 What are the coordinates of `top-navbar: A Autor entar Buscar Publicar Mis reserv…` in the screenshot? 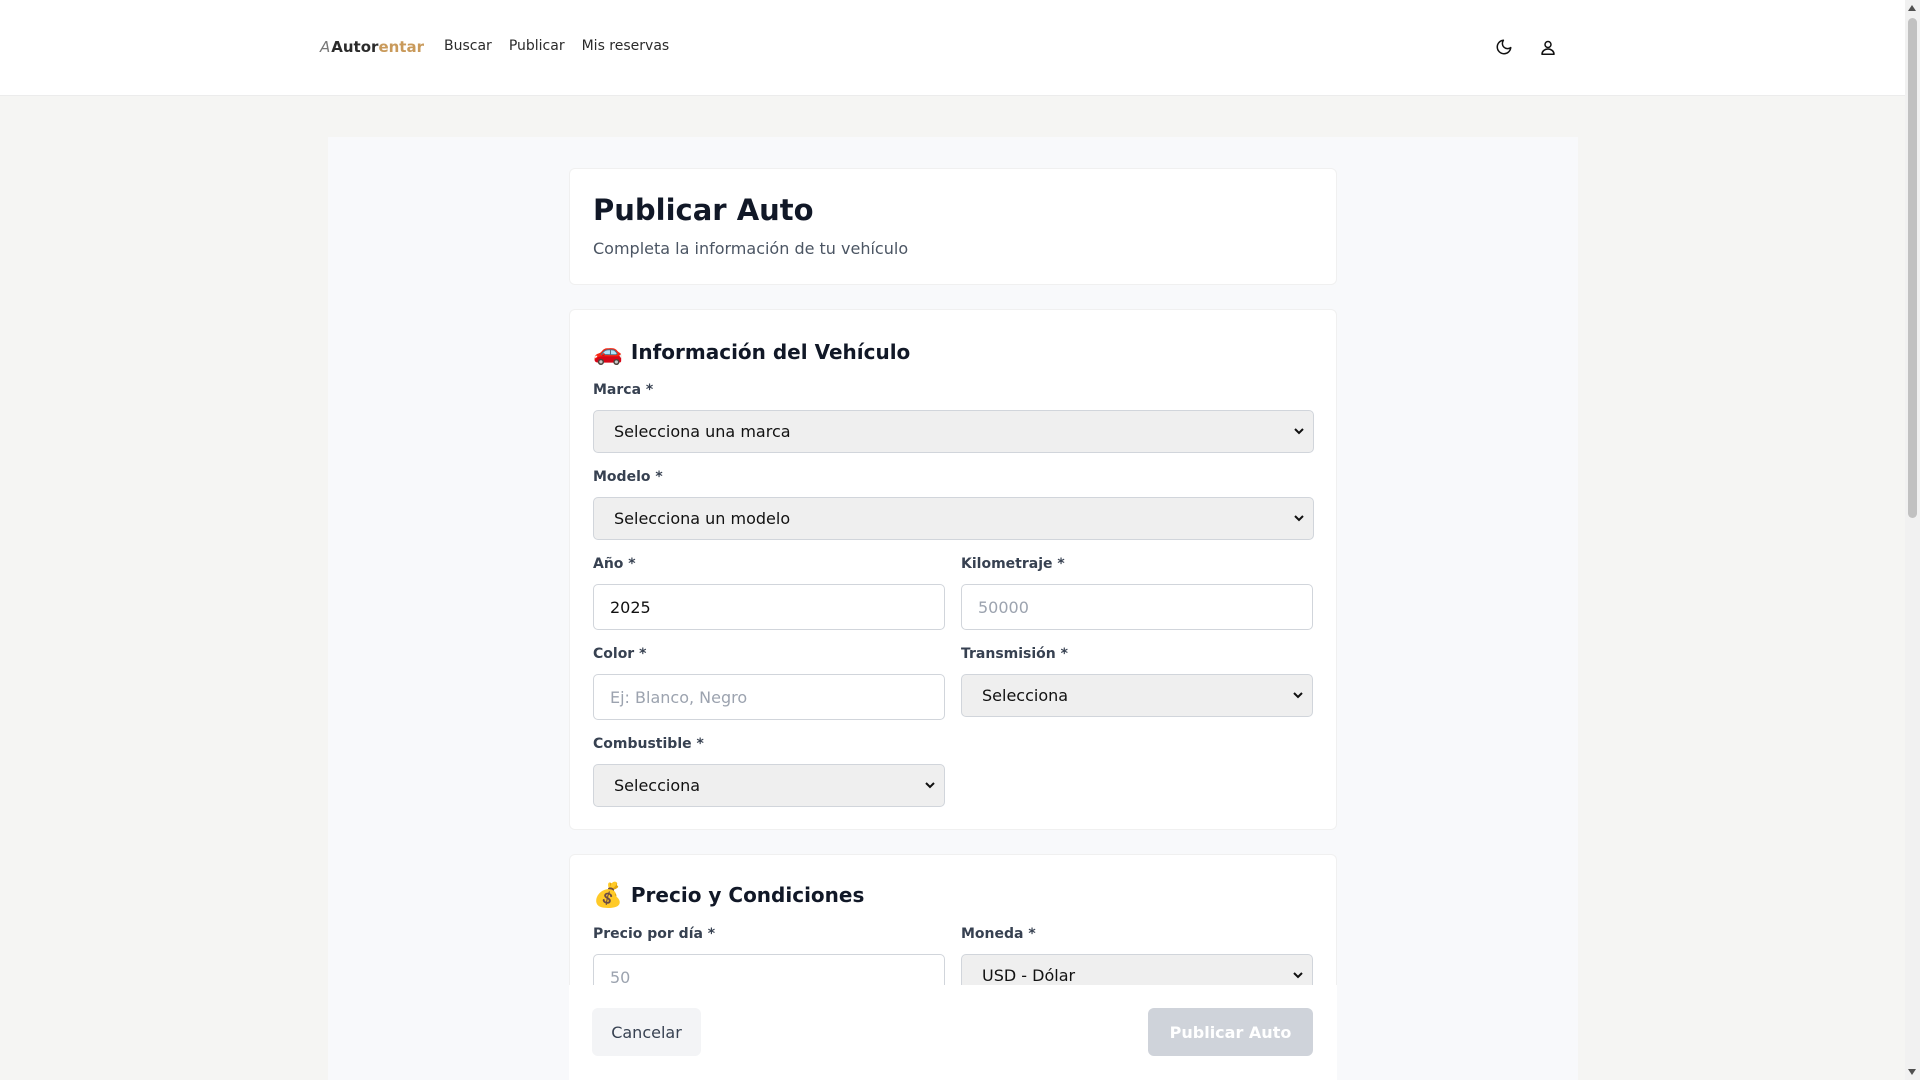 It's located at (952, 48).